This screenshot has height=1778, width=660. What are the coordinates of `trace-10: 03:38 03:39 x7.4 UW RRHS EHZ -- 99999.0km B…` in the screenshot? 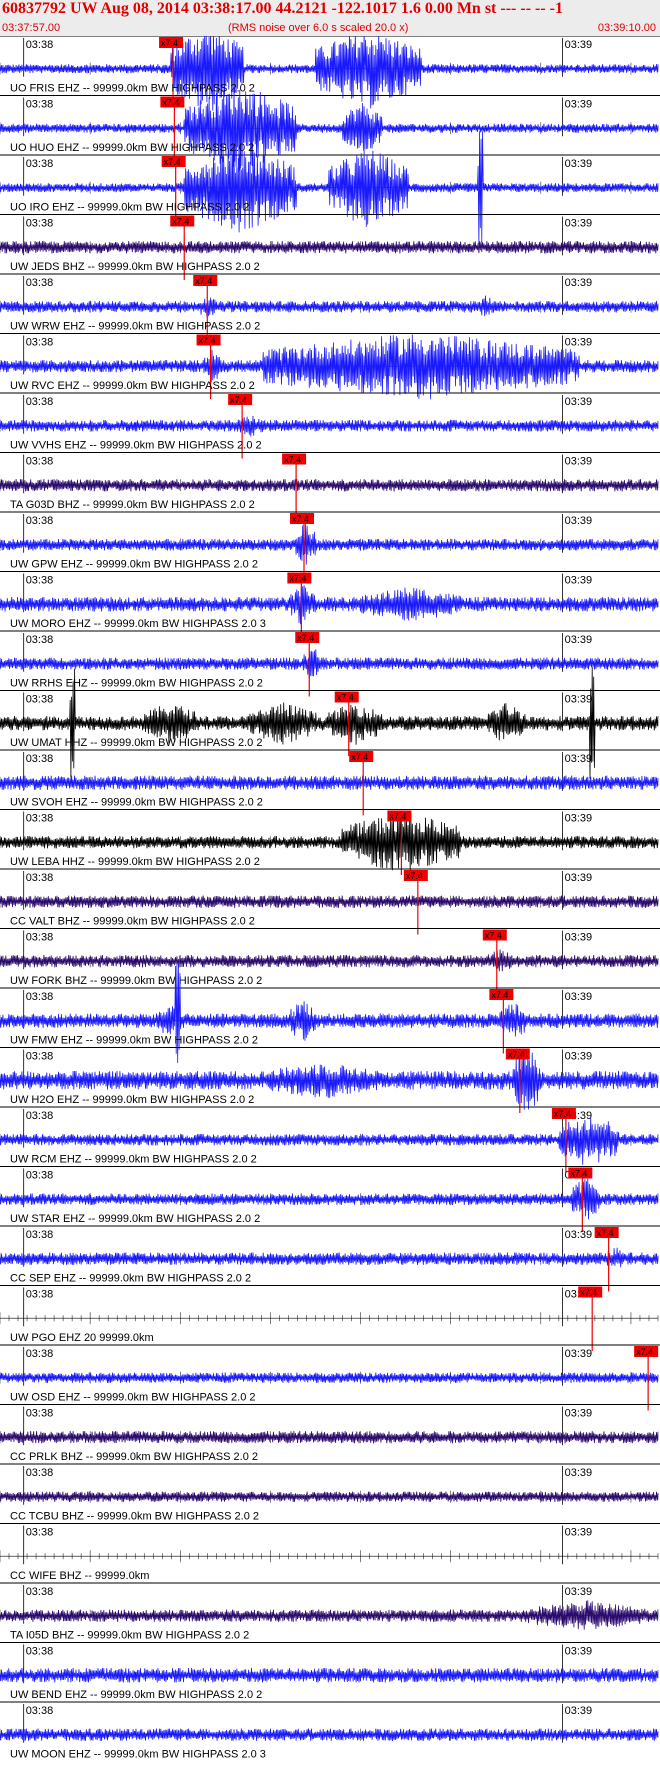 It's located at (330, 663).